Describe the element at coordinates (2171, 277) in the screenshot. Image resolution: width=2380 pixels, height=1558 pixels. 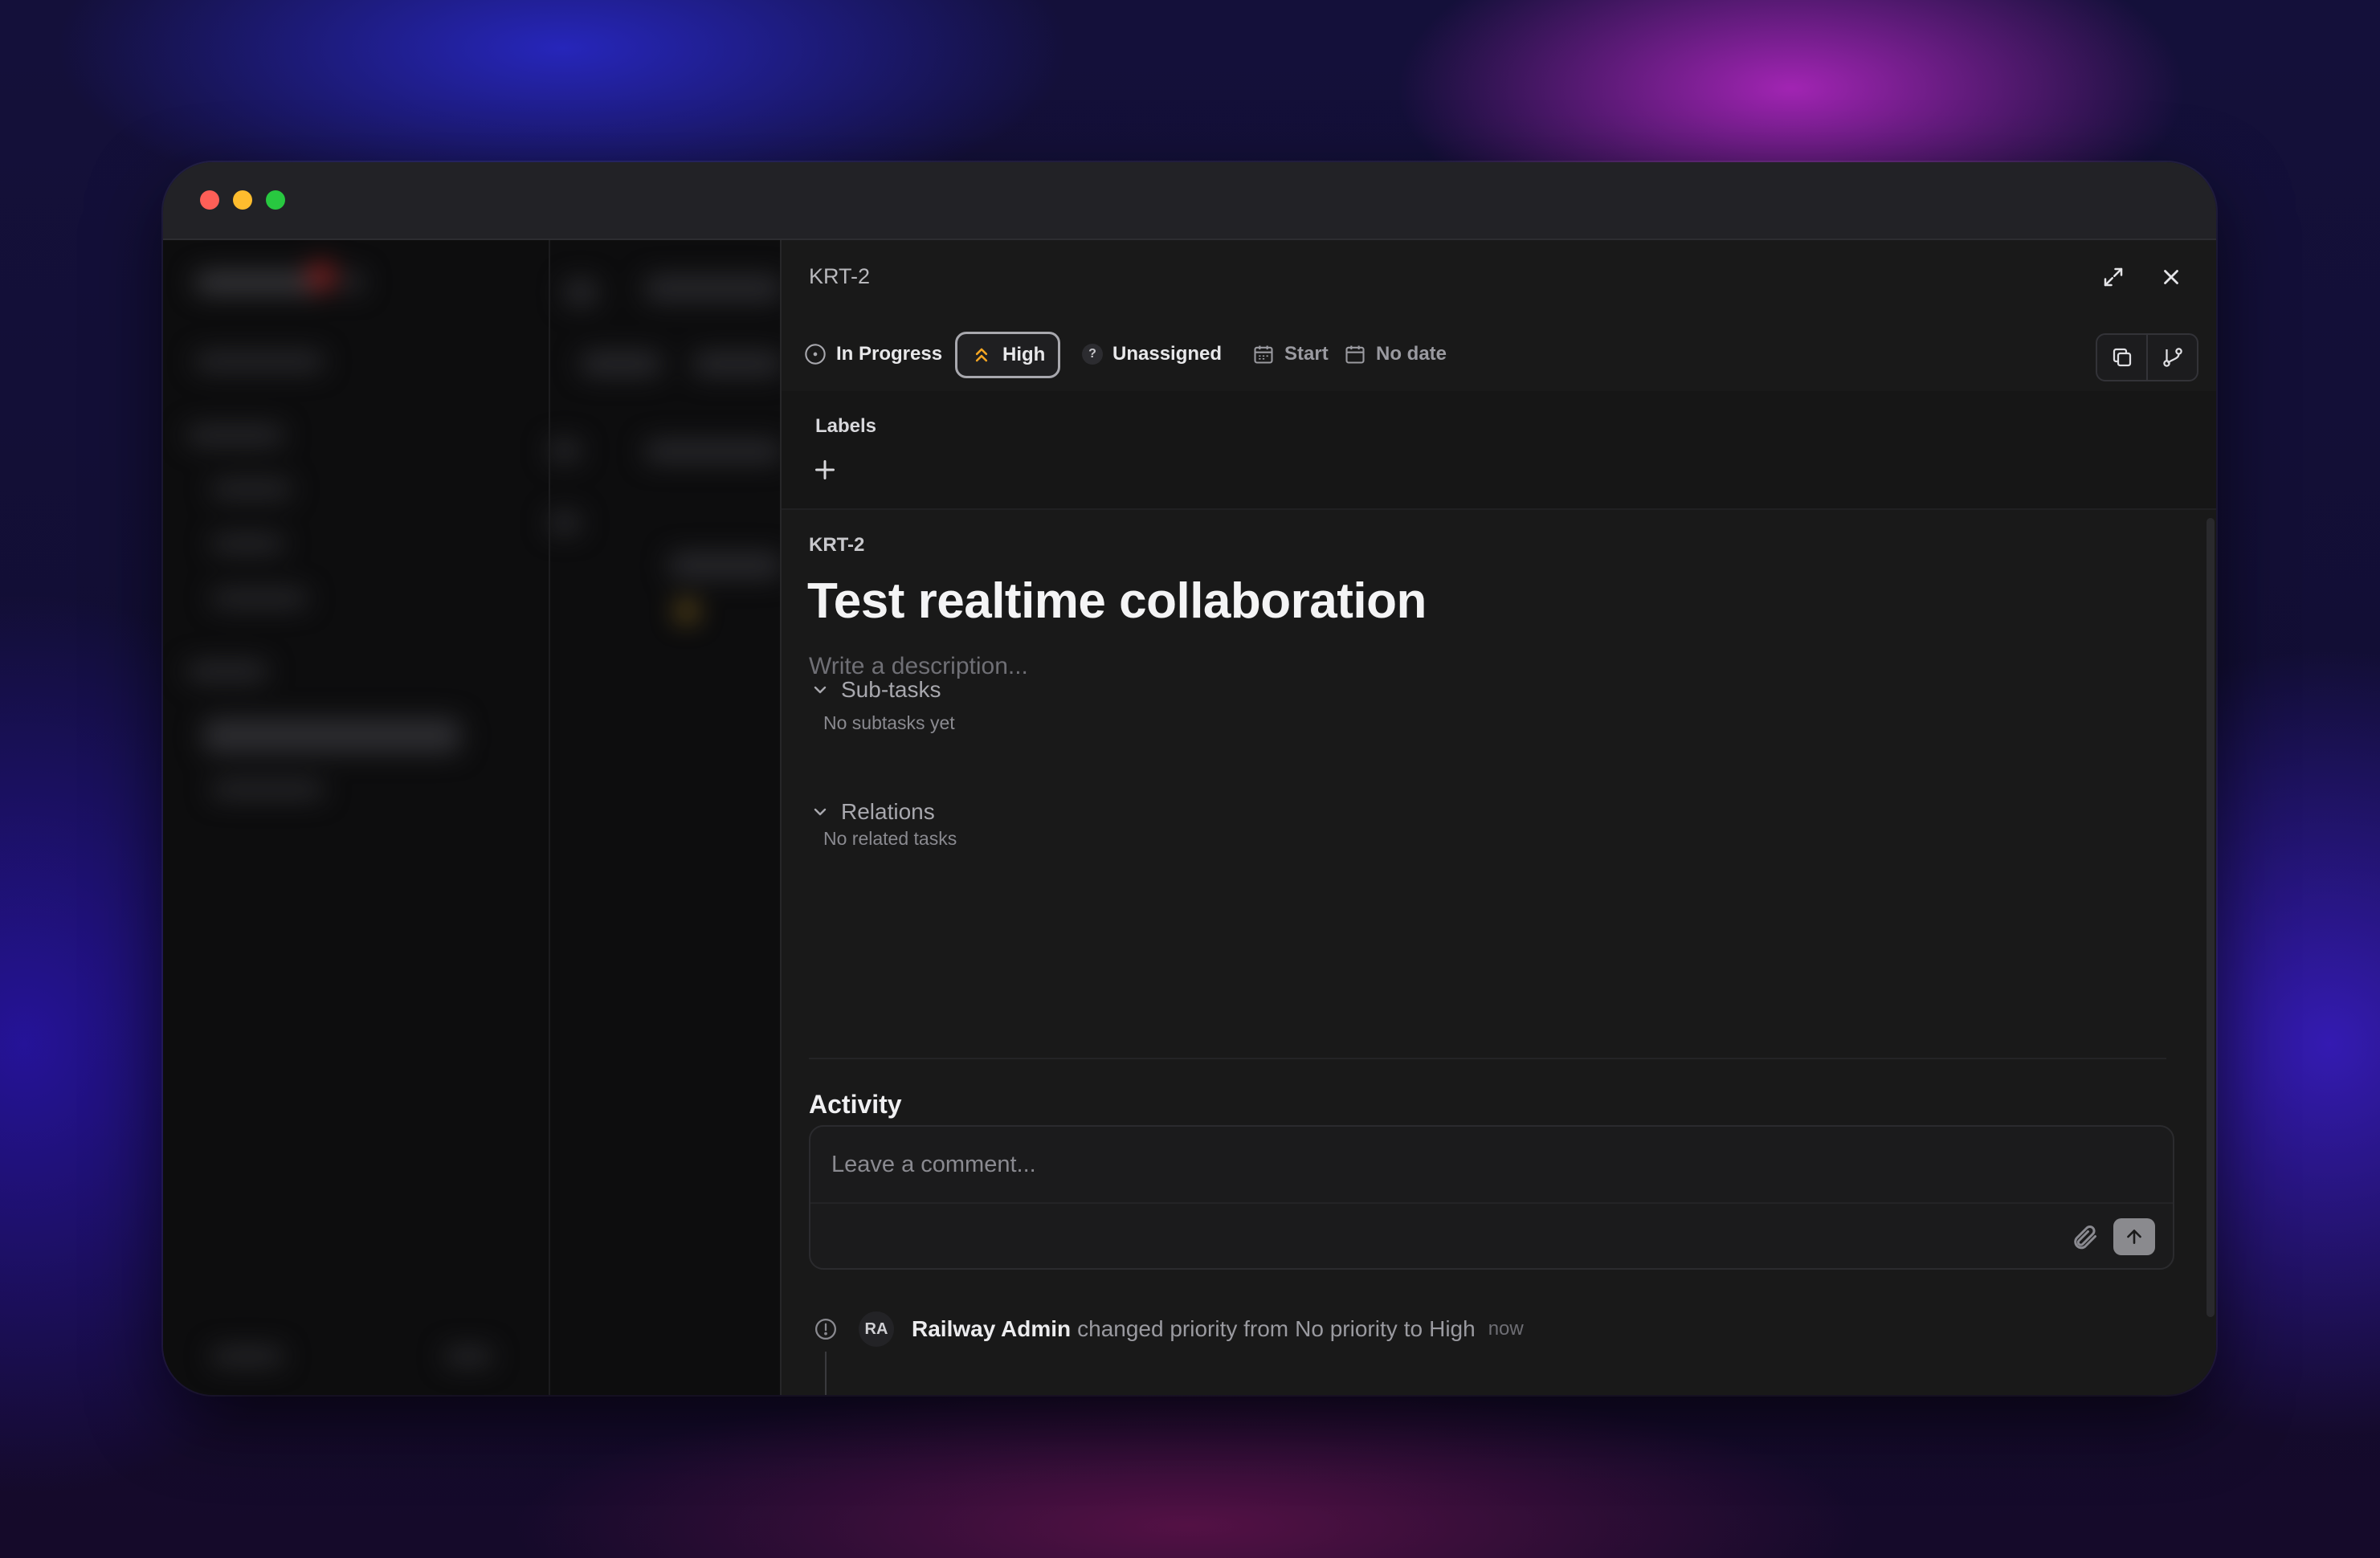
I see `close-icon` at that location.